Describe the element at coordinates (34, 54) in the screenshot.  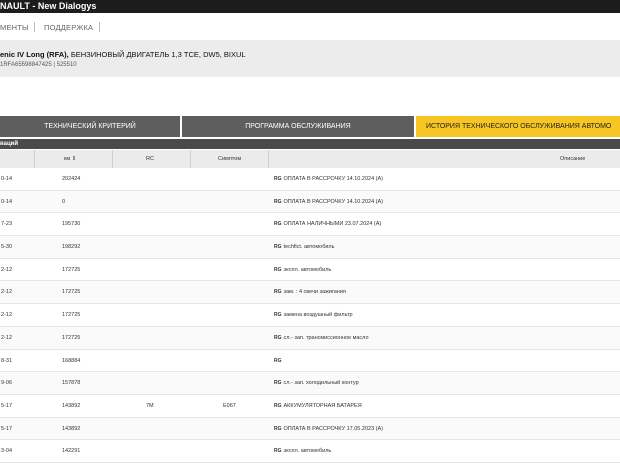
I see `vehicle-model: enic IV Long (RFA),` at that location.